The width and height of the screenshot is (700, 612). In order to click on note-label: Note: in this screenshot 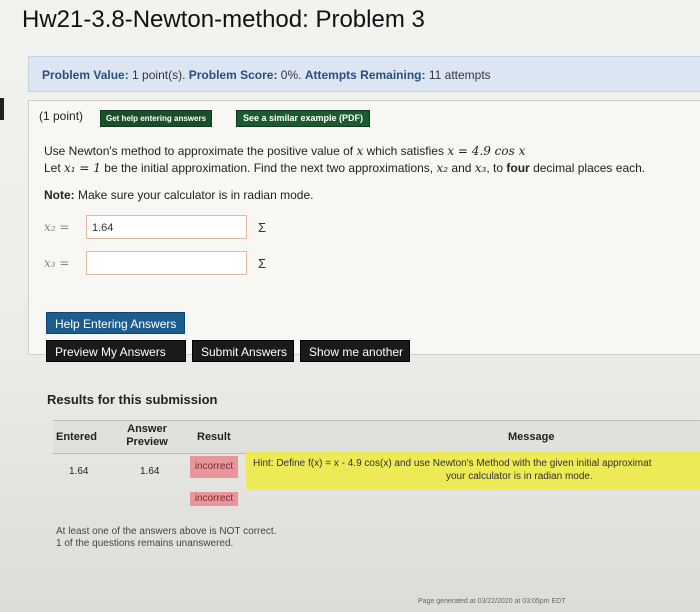, I will do `click(59, 195)`.